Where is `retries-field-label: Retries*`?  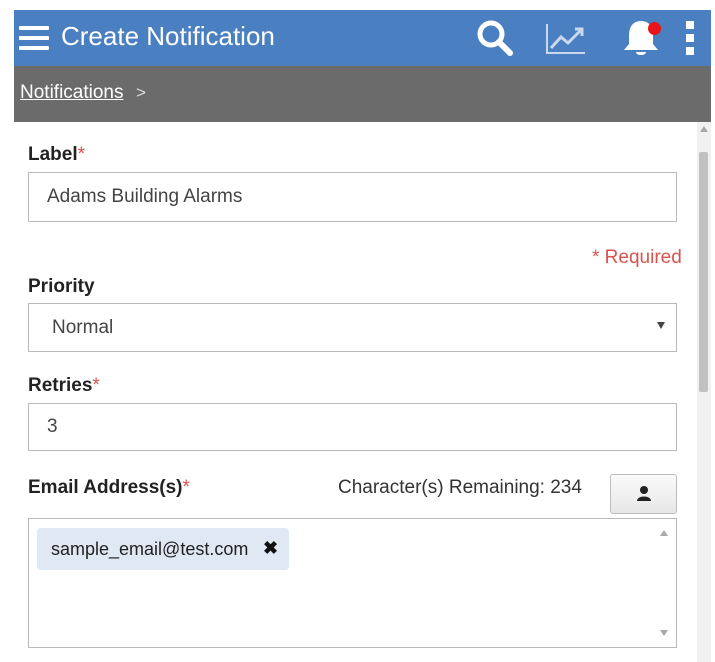
retries-field-label: Retries* is located at coordinates (64, 386).